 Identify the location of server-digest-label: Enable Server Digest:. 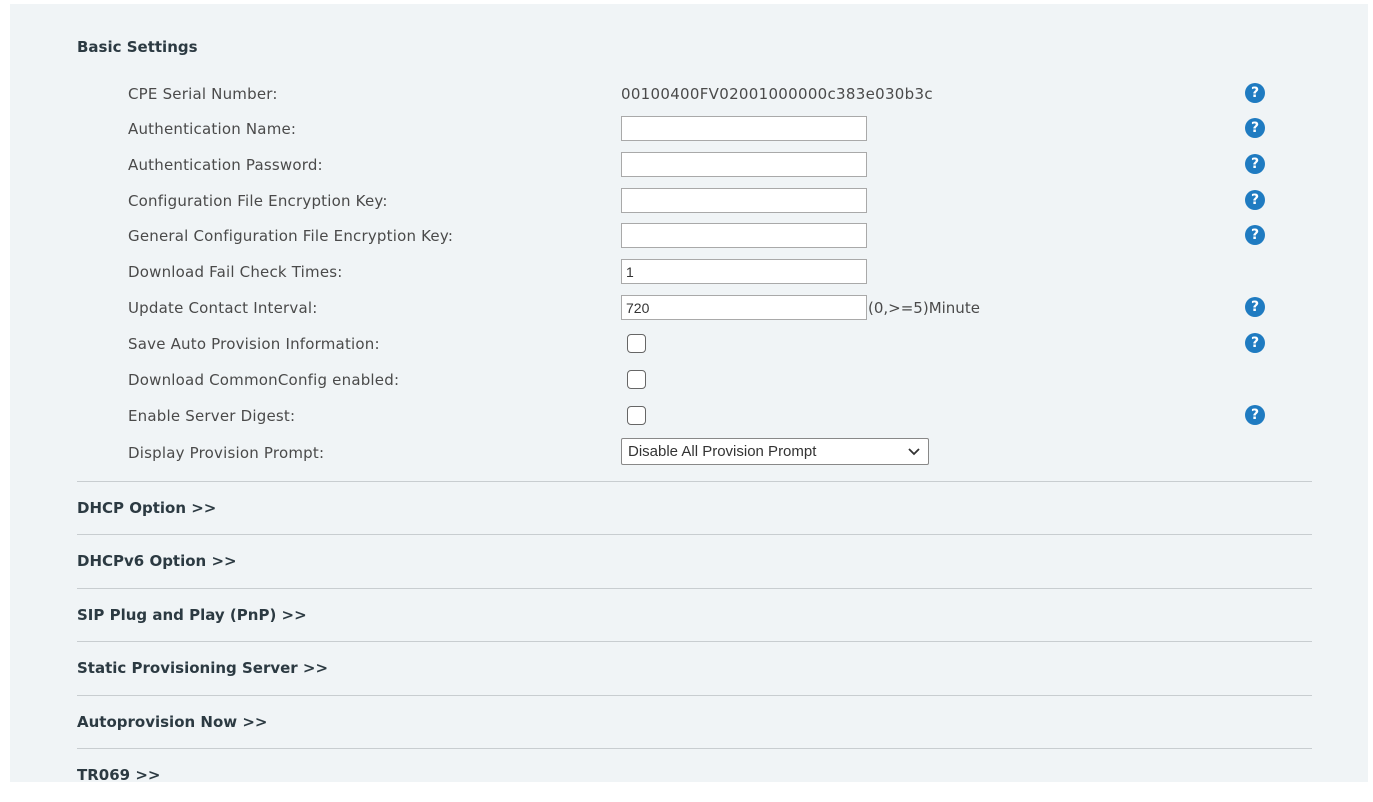
(212, 416).